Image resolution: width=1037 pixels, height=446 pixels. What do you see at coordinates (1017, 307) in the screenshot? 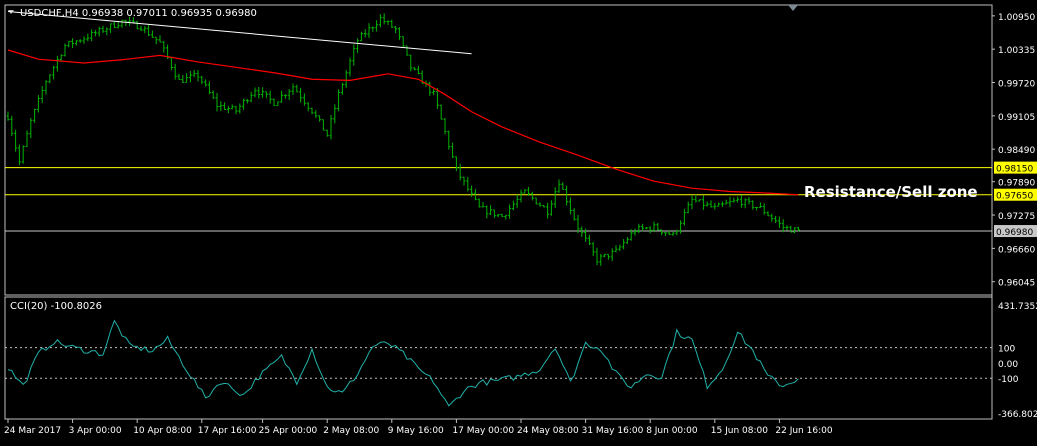
I see `cci-tick-label: 431.7352` at bounding box center [1017, 307].